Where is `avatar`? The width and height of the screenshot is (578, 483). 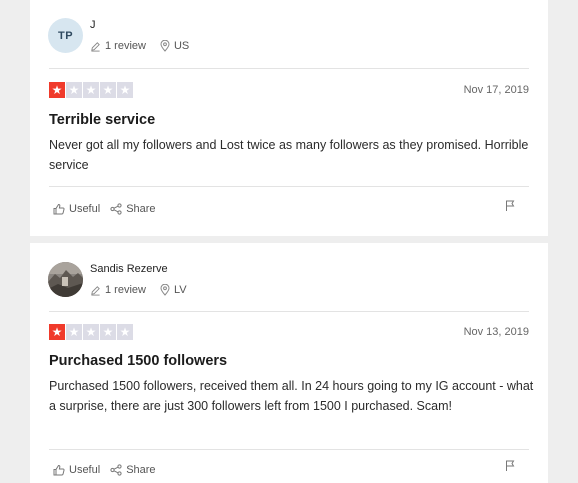
avatar is located at coordinates (65, 279).